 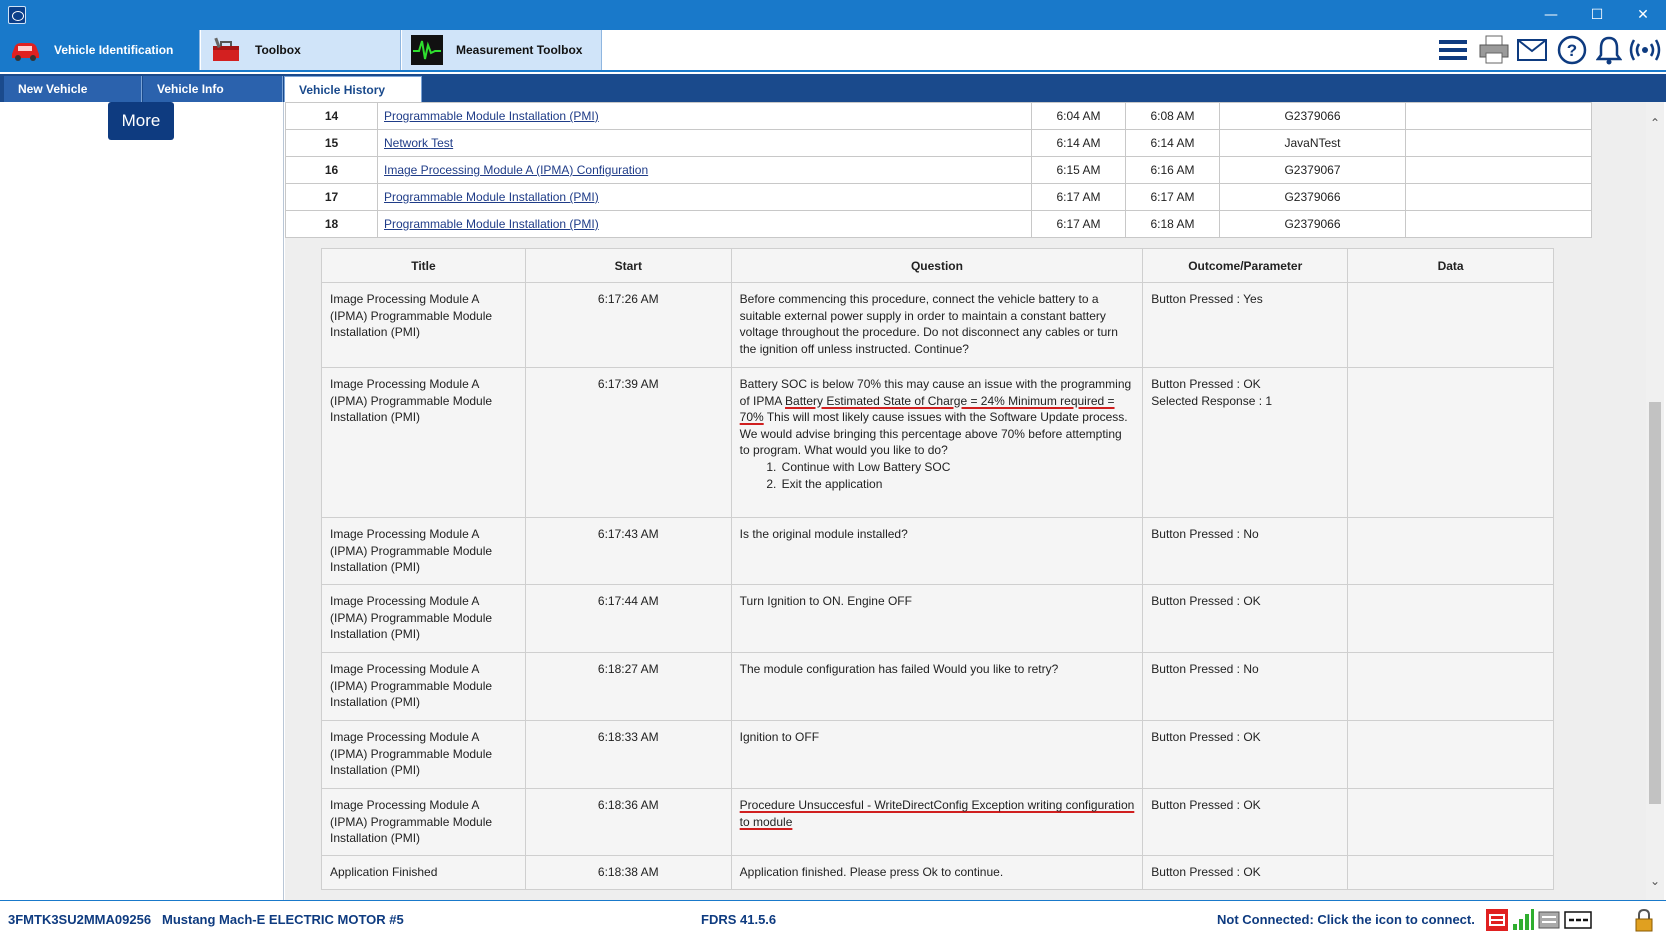 I want to click on more-button: More, so click(x=141, y=121).